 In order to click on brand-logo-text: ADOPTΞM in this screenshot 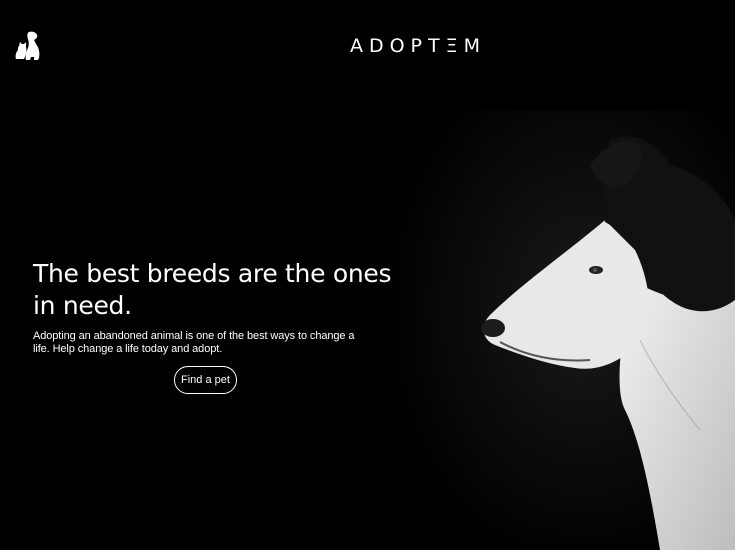, I will do `click(367, 46)`.